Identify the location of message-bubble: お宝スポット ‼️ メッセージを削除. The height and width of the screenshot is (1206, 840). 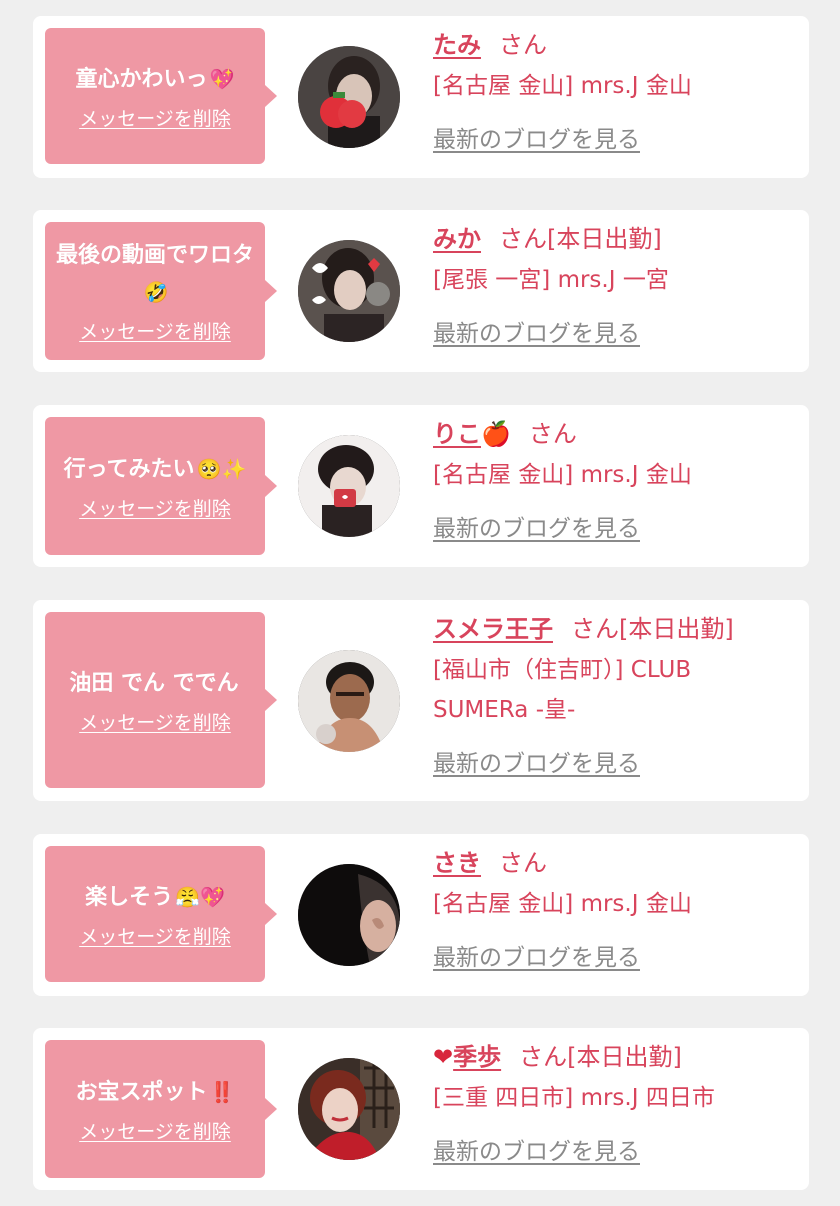
(161, 1109).